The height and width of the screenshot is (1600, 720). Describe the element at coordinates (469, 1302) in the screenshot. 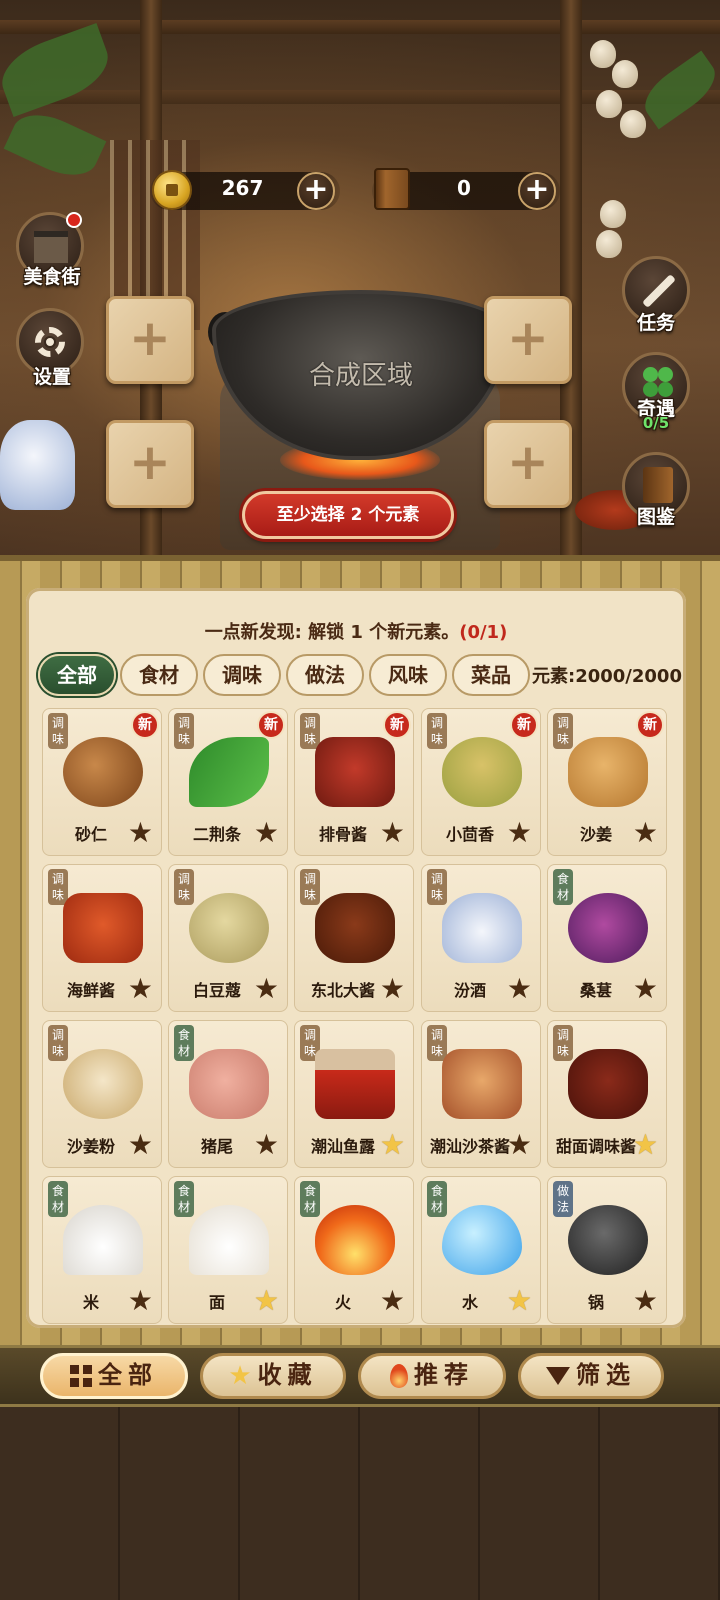

I see `ingredient-name: 水` at that location.